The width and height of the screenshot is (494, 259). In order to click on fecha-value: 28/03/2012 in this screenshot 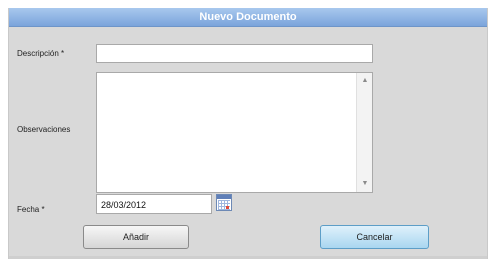, I will do `click(124, 205)`.